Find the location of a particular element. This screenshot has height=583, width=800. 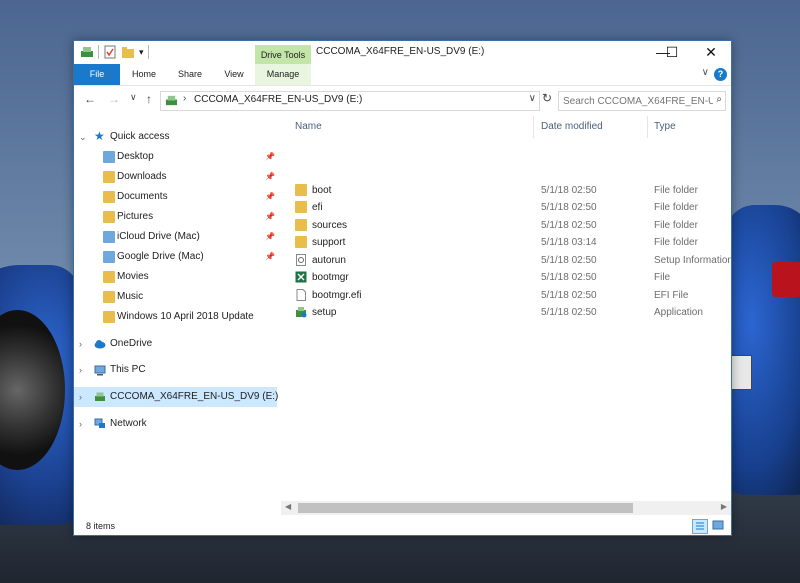

large-icons-view-icon is located at coordinates (718, 525).